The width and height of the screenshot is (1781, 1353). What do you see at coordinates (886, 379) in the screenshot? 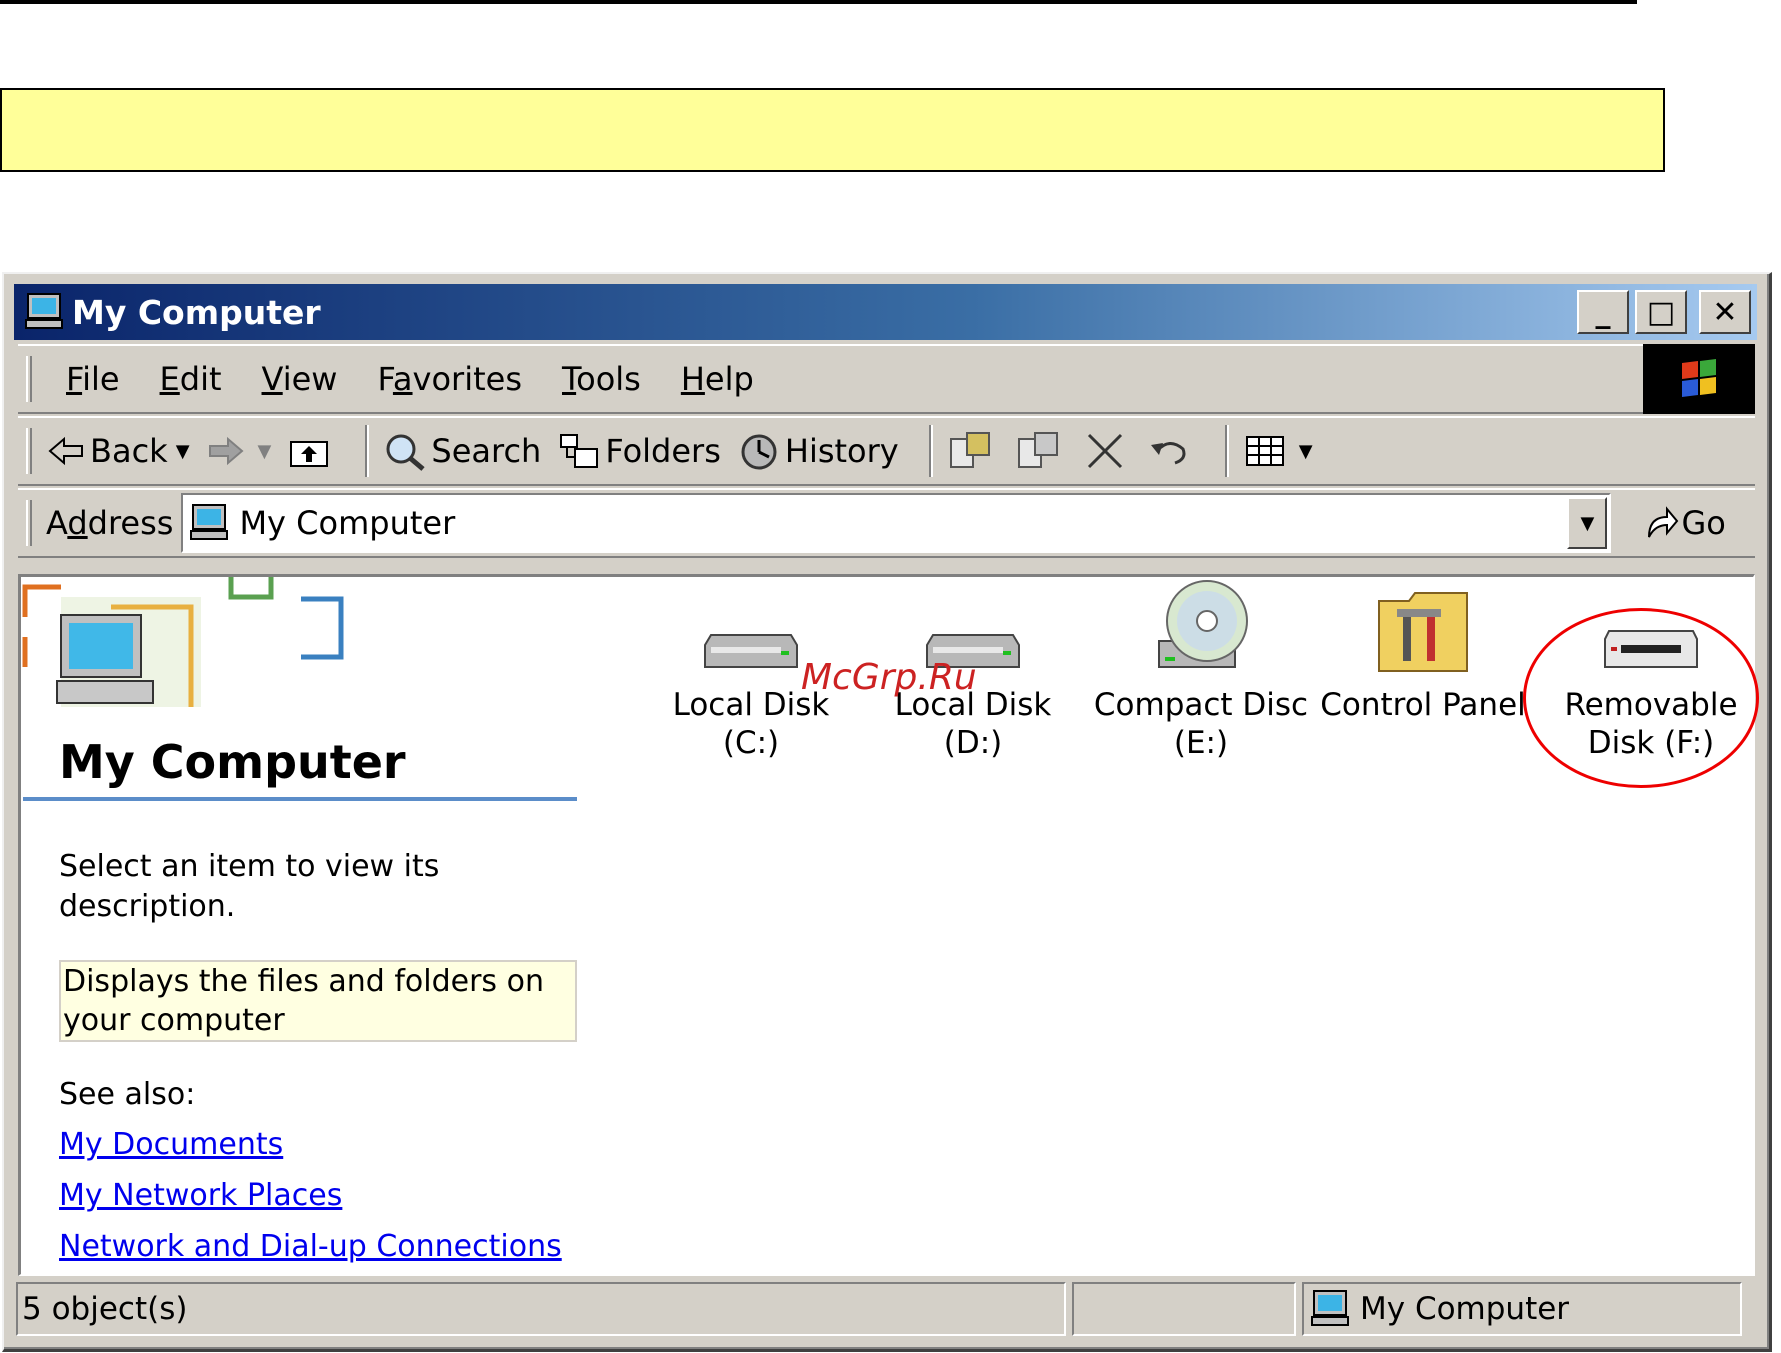
I see `menu-bar: File Edit View Favorites Tools Help` at bounding box center [886, 379].